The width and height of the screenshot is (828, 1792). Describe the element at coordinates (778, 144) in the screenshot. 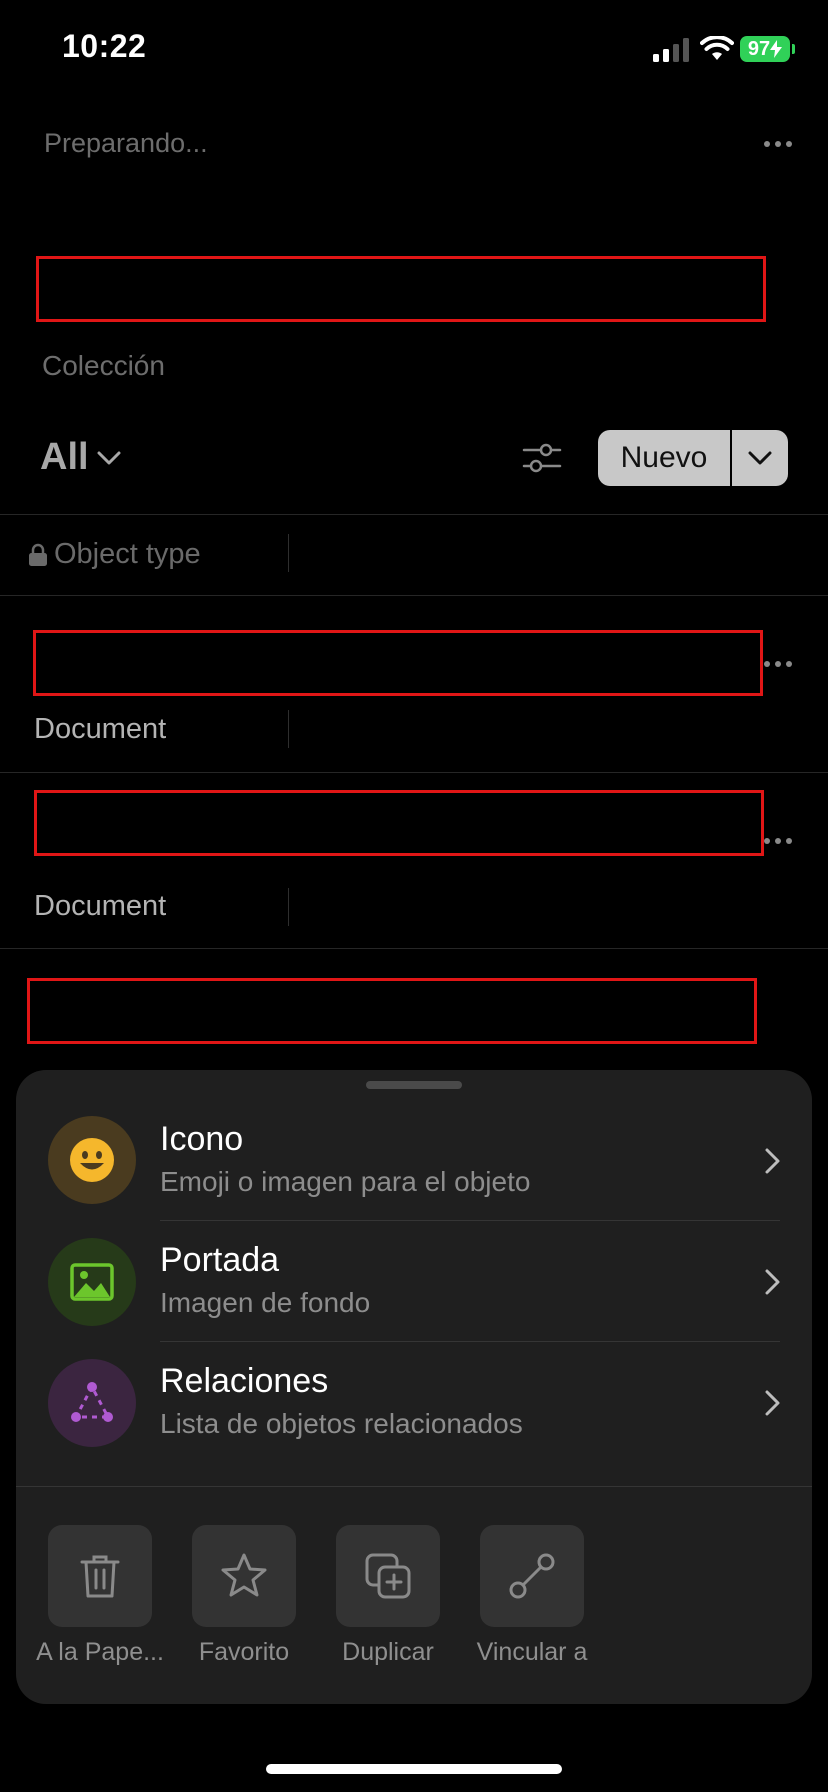

I see `more-options-icon` at that location.